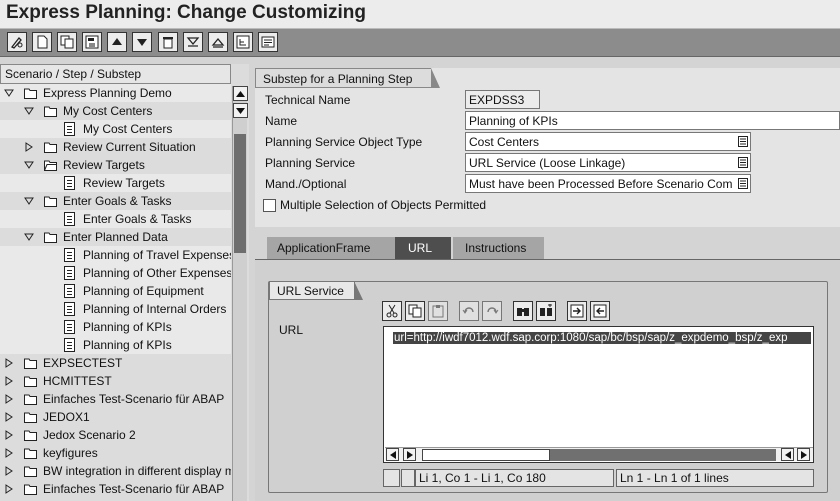  I want to click on expand-button, so click(193, 42).